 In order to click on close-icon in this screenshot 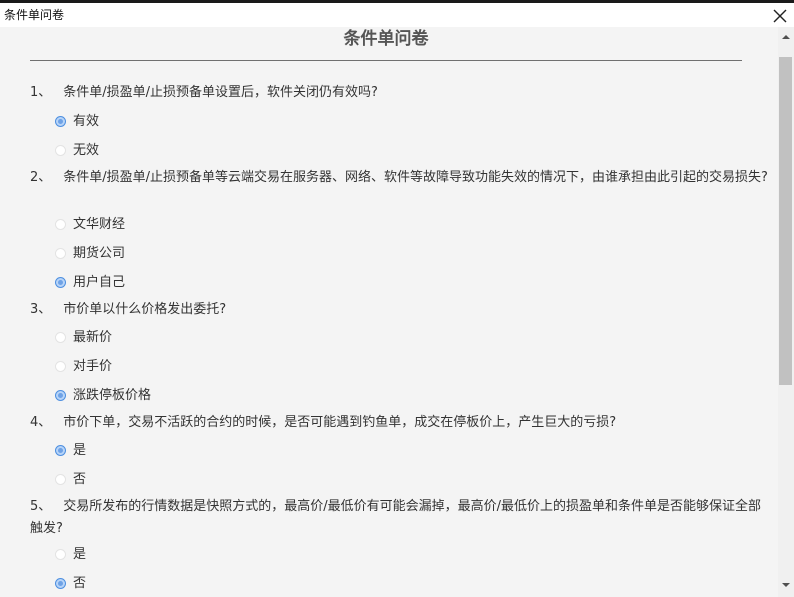, I will do `click(780, 16)`.